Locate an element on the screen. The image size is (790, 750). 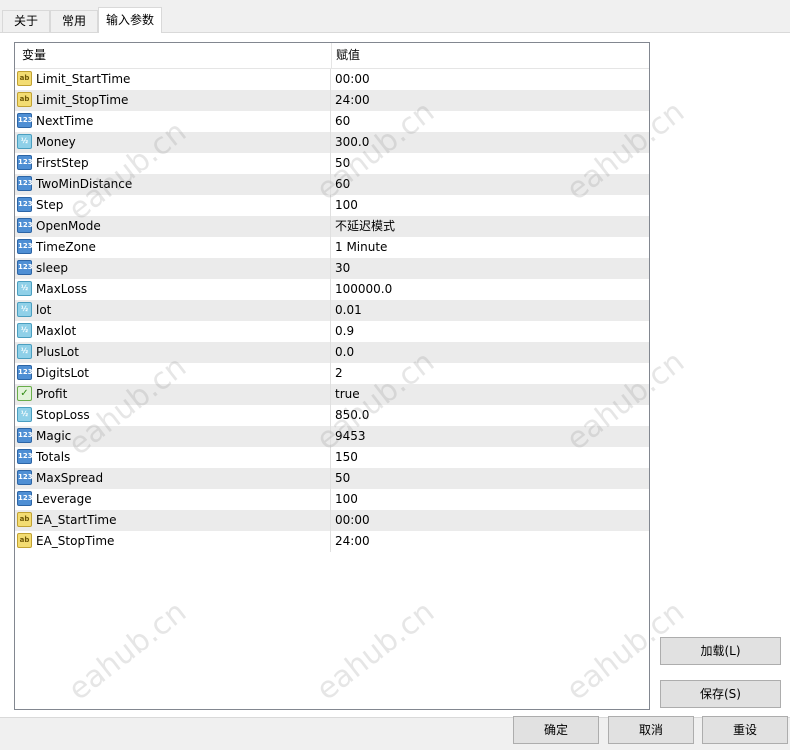
value-cell: 9453 is located at coordinates (490, 436).